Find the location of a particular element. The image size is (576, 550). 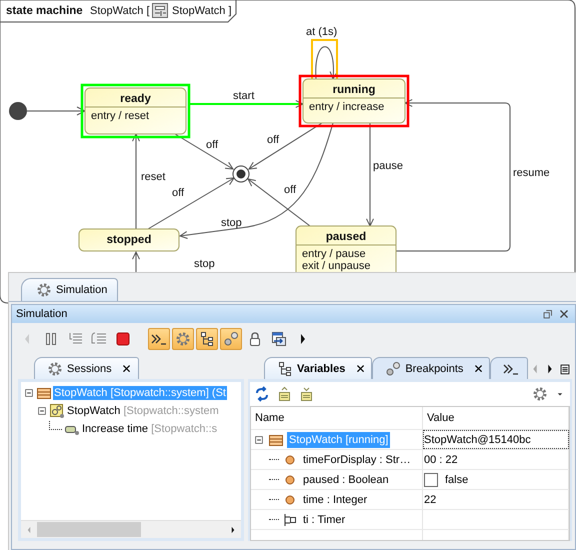

checkbox is located at coordinates (431, 479).